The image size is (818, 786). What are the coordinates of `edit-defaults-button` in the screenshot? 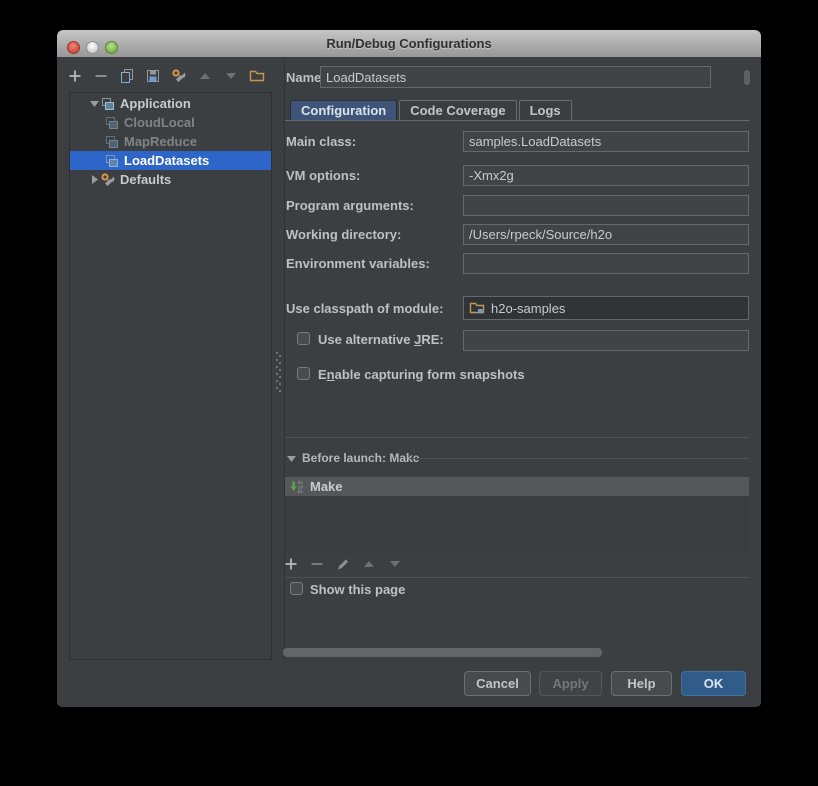 It's located at (179, 76).